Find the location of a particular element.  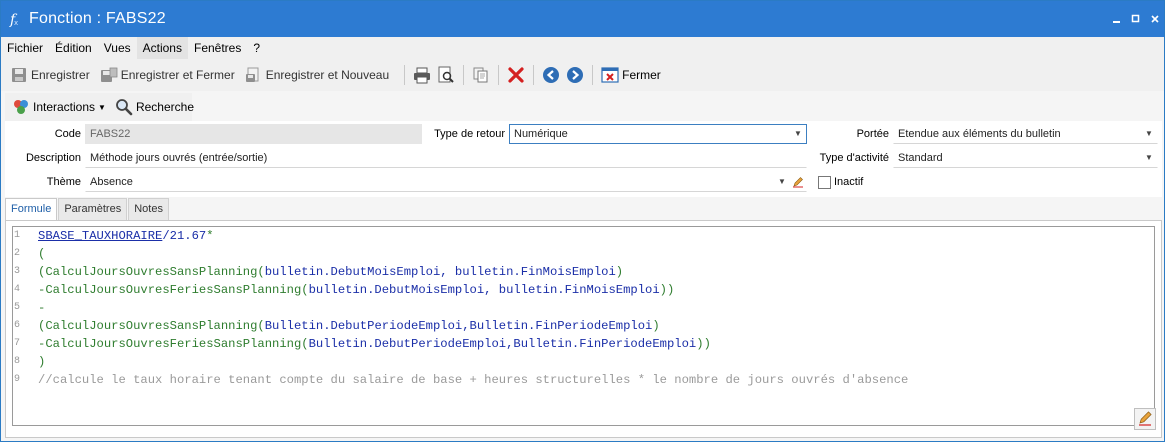

return-type-select: Numérique ▼ is located at coordinates (658, 134).